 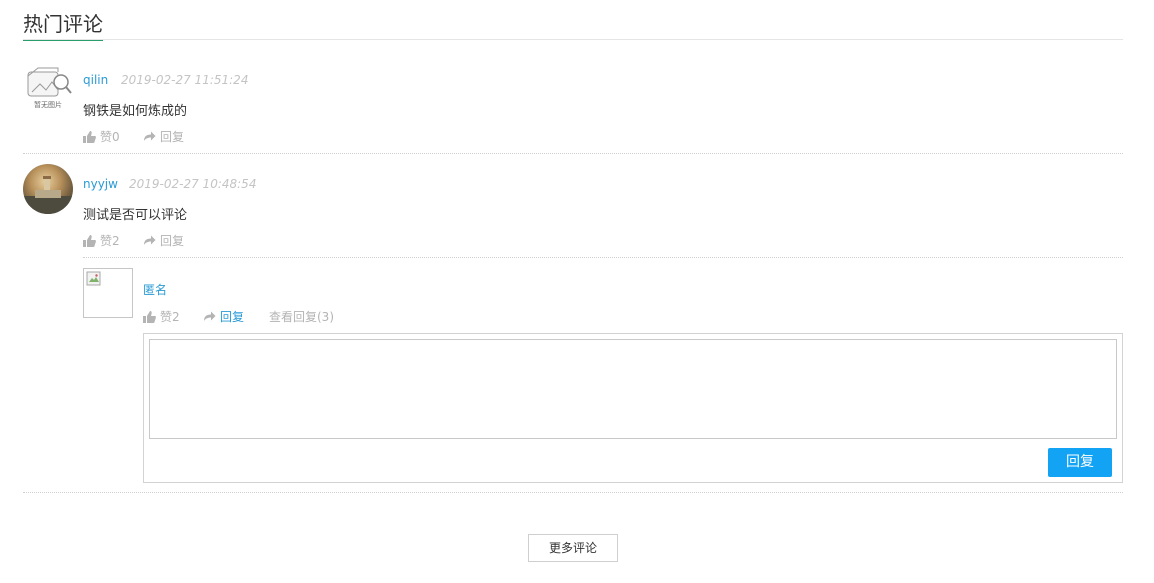 I want to click on no-image-icon, so click(x=49, y=82).